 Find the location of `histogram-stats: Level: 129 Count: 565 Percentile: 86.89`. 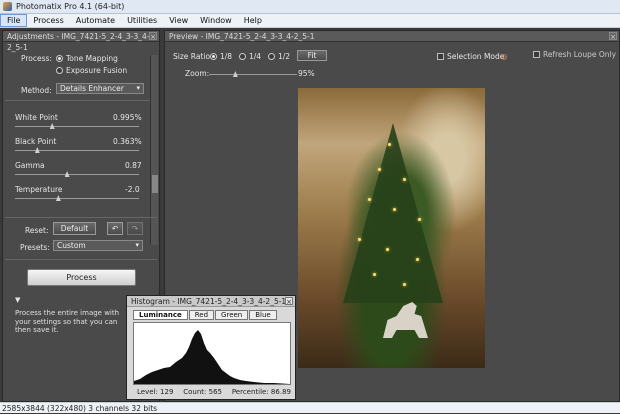

histogram-stats: Level: 129 Count: 565 Percentile: 86.89 is located at coordinates (214, 392).